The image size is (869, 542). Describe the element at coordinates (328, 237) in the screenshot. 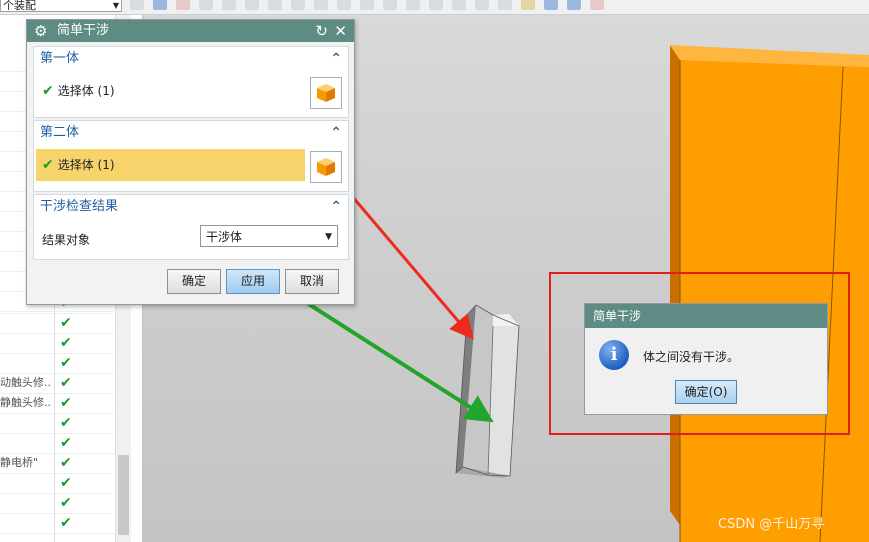

I see `chevron-down-icon: ▼` at that location.